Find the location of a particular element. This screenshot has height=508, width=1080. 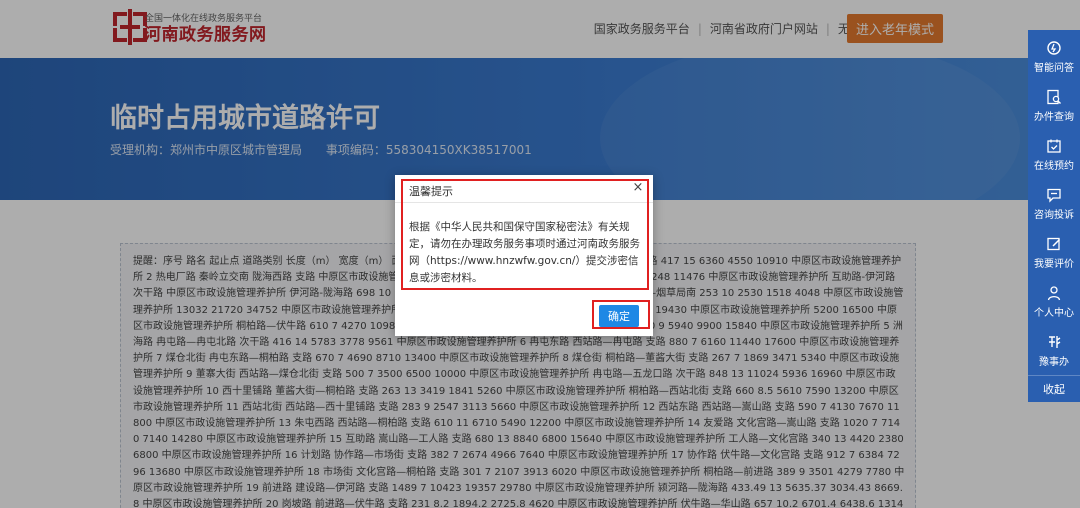

sidebar-item-personal-center: 个人中心 is located at coordinates (1054, 302).